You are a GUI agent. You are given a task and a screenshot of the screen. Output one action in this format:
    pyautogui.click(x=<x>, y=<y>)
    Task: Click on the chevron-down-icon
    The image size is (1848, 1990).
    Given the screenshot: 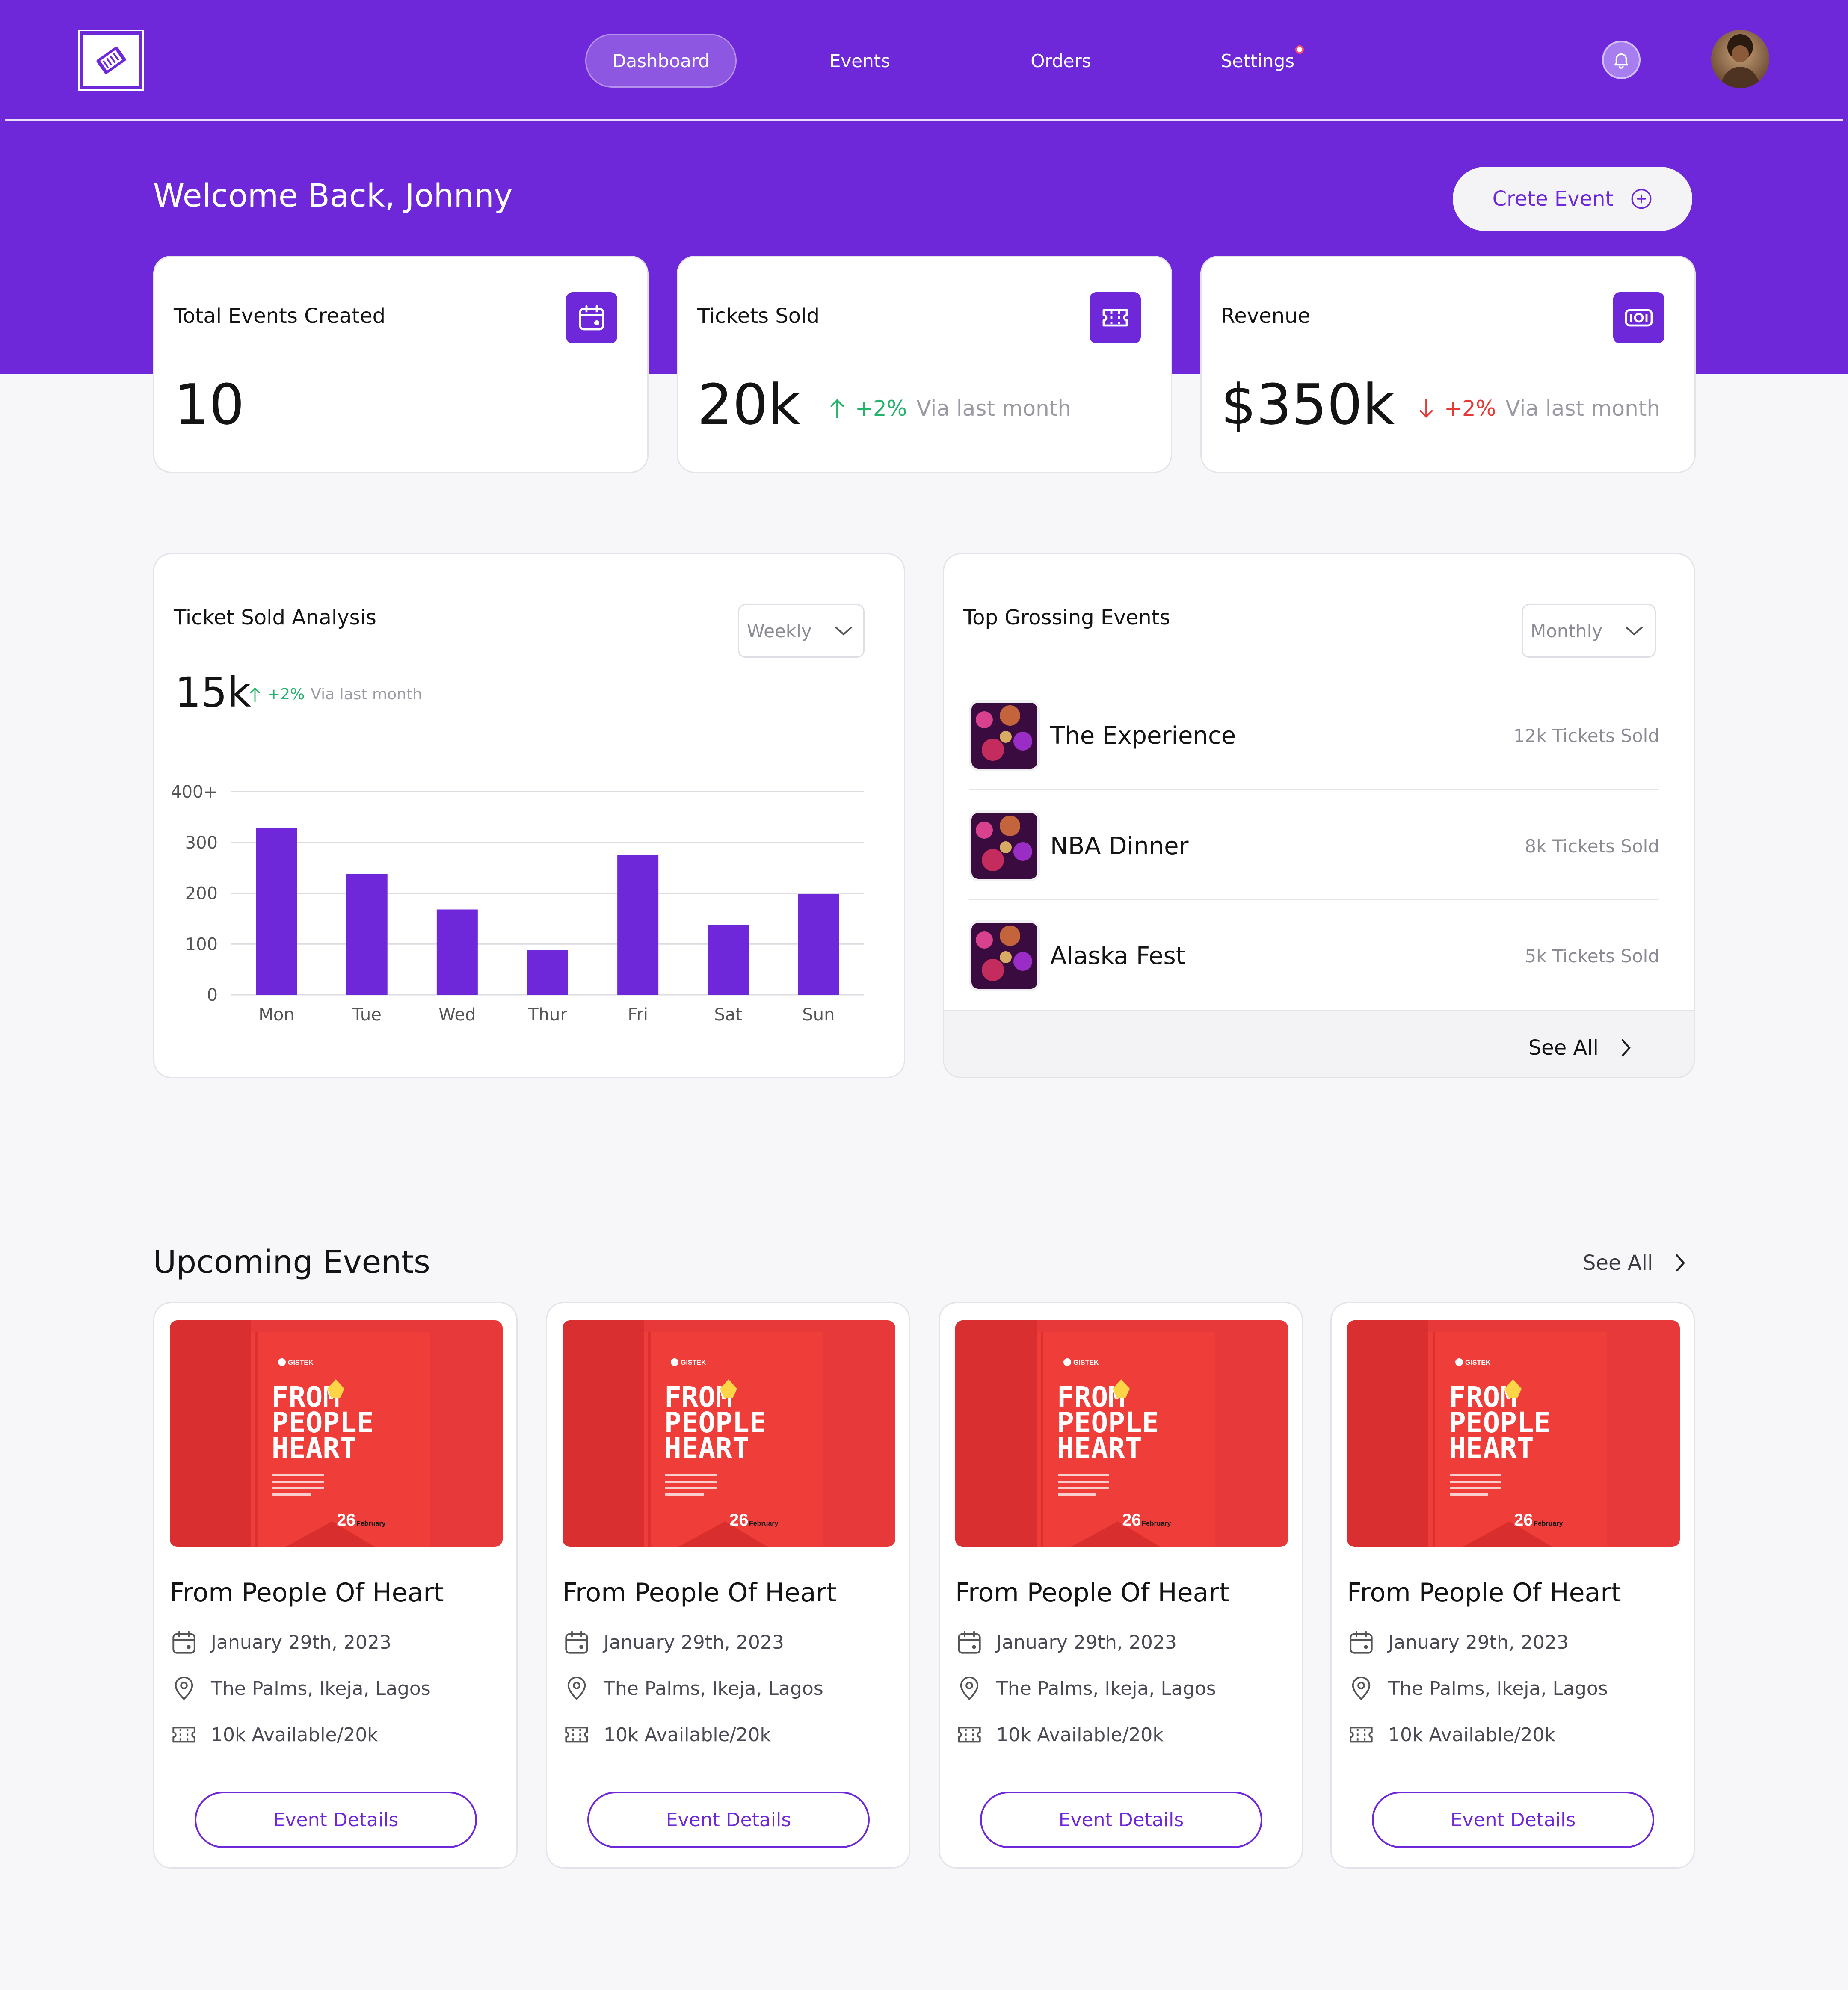 What is the action you would take?
    pyautogui.click(x=1634, y=632)
    